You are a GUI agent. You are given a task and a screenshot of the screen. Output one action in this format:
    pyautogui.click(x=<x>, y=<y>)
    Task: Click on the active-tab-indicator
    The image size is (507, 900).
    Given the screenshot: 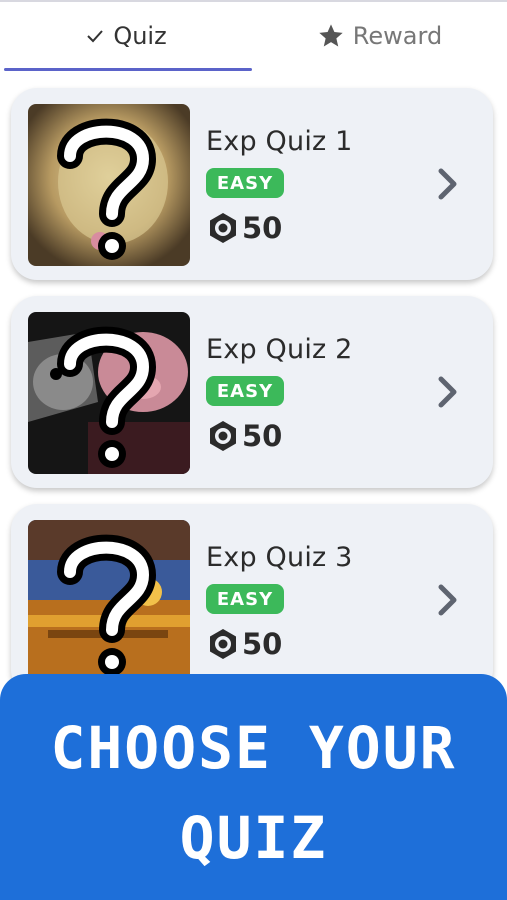 What is the action you would take?
    pyautogui.click(x=128, y=69)
    